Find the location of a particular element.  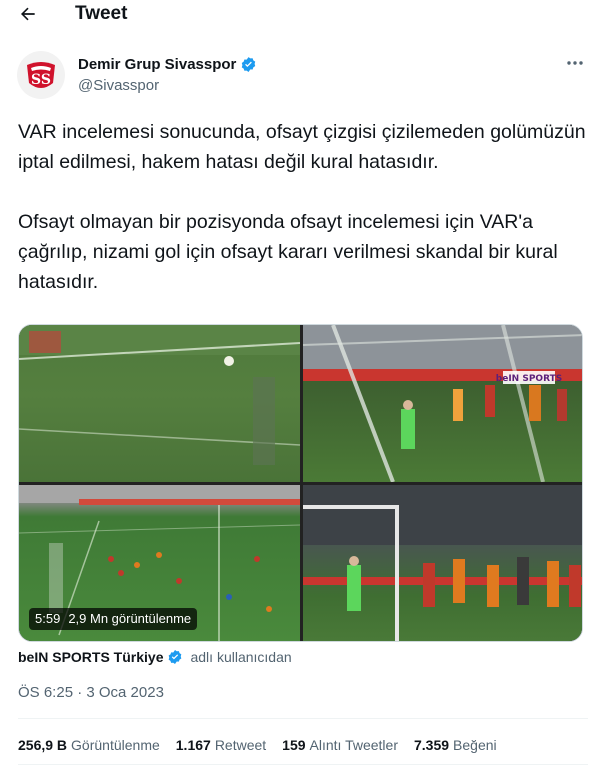

stat-number: 1.167 is located at coordinates (193, 745).